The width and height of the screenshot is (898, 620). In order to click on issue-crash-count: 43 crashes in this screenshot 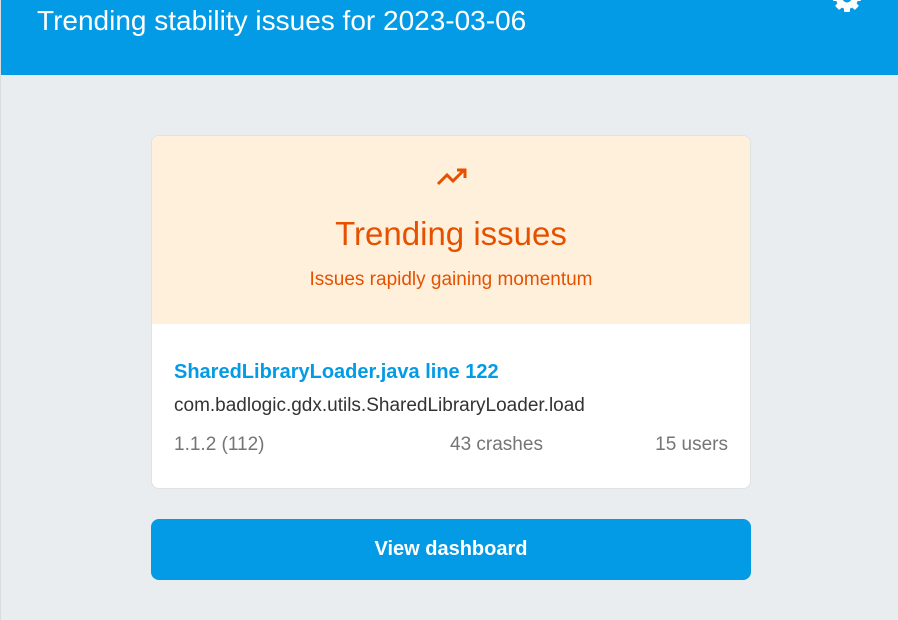, I will do `click(496, 444)`.